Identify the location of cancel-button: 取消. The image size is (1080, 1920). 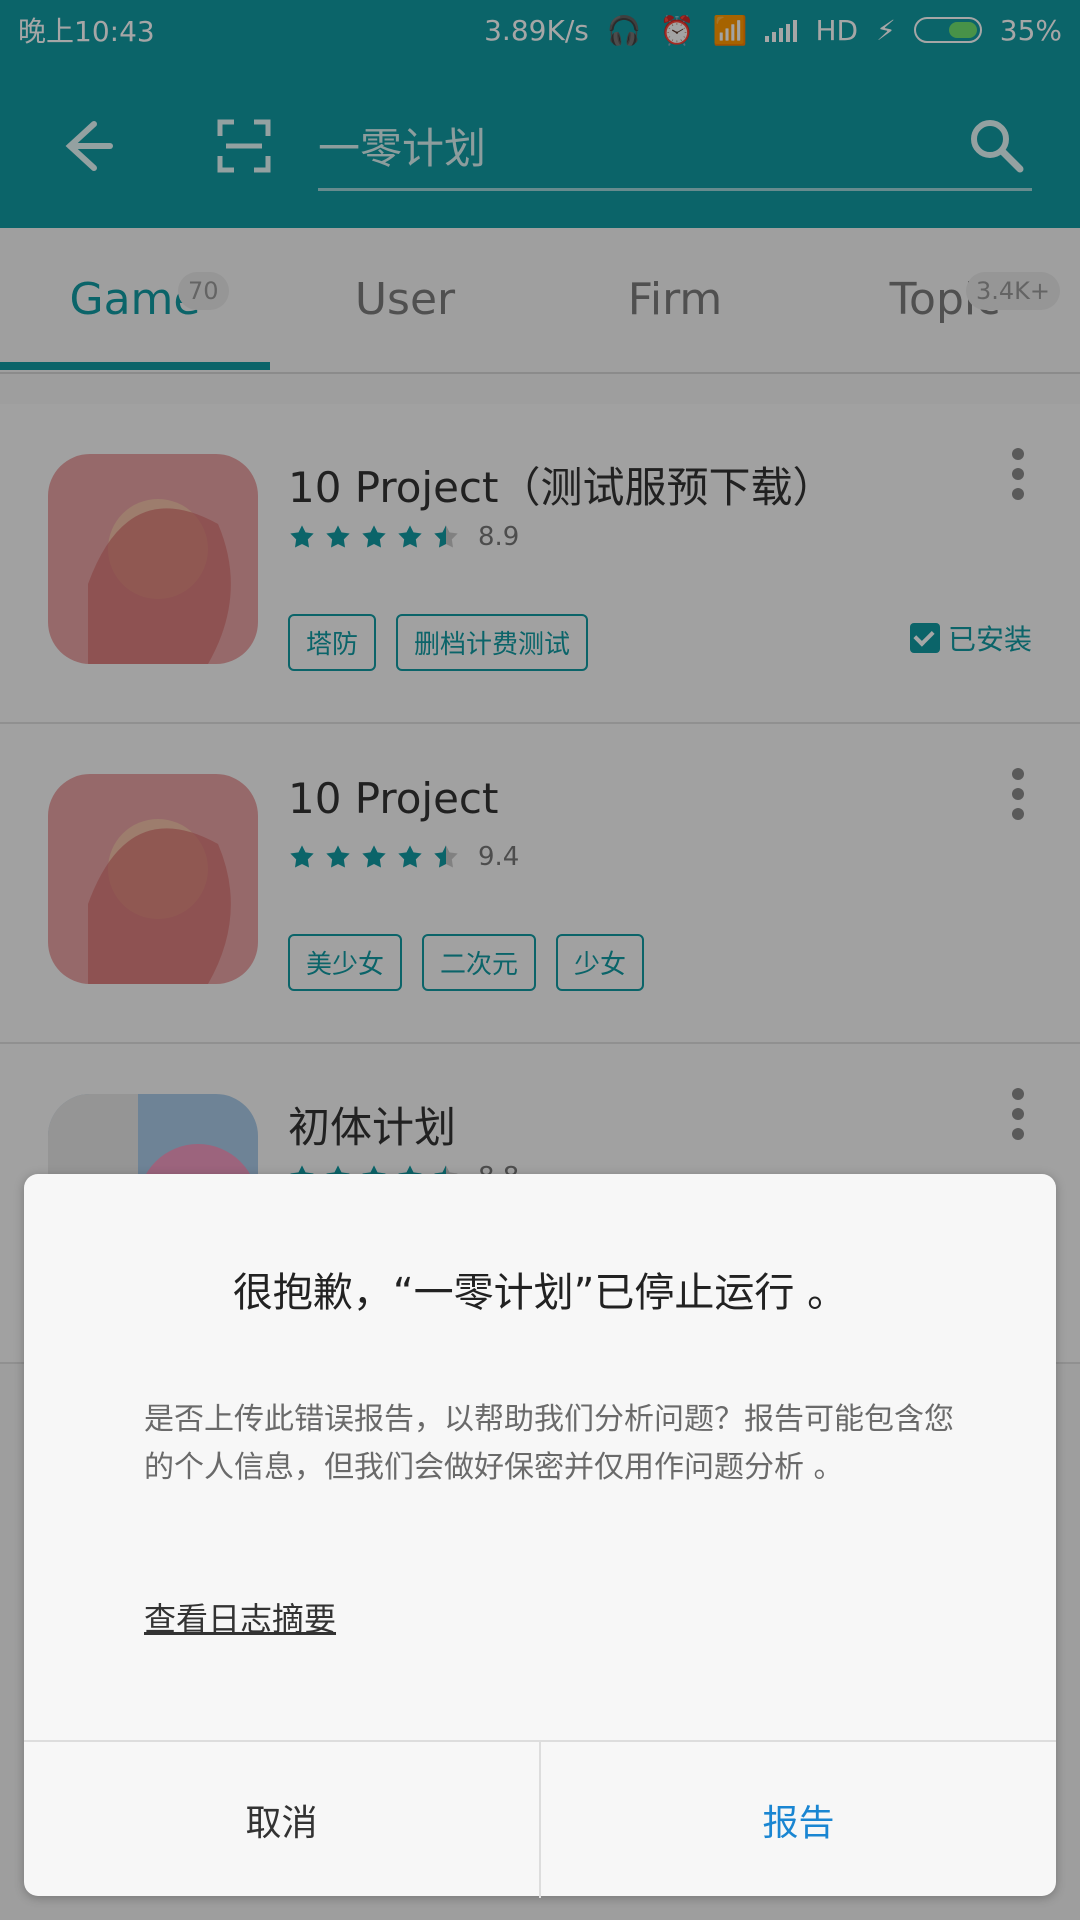
(282, 1820).